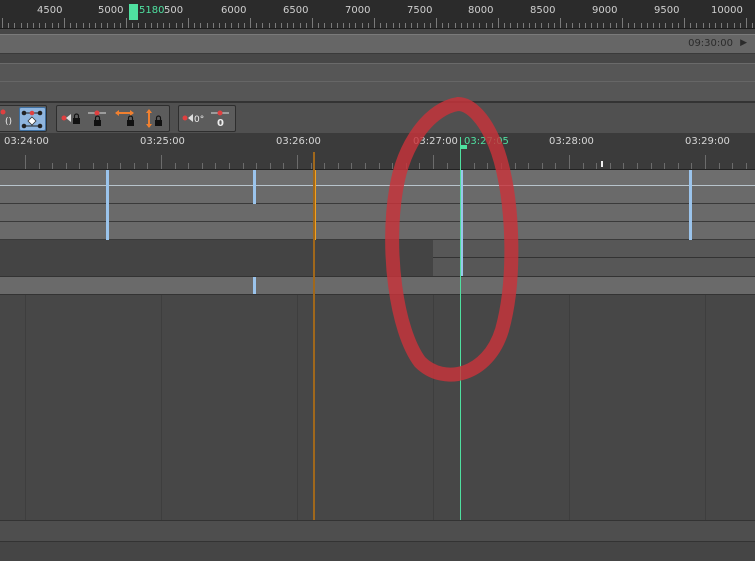 This screenshot has width=755, height=561. What do you see at coordinates (314, 336) in the screenshot?
I see `selected-key-line` at bounding box center [314, 336].